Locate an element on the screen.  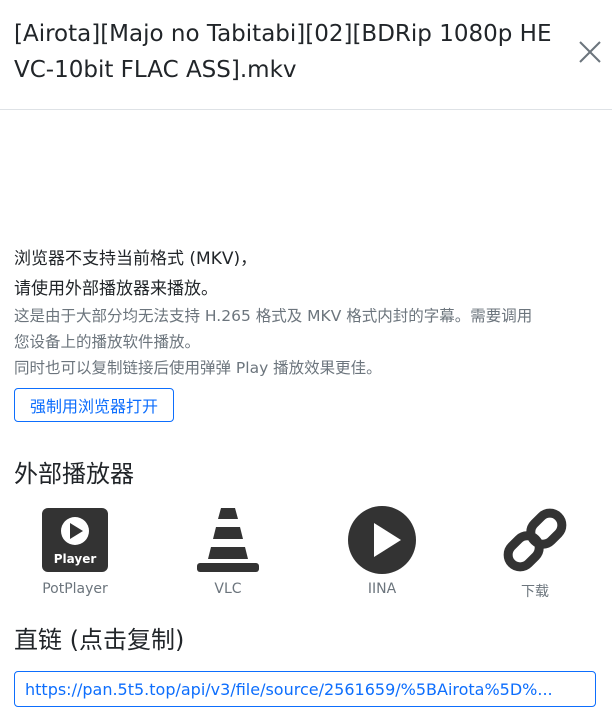
close-button is located at coordinates (590, 52).